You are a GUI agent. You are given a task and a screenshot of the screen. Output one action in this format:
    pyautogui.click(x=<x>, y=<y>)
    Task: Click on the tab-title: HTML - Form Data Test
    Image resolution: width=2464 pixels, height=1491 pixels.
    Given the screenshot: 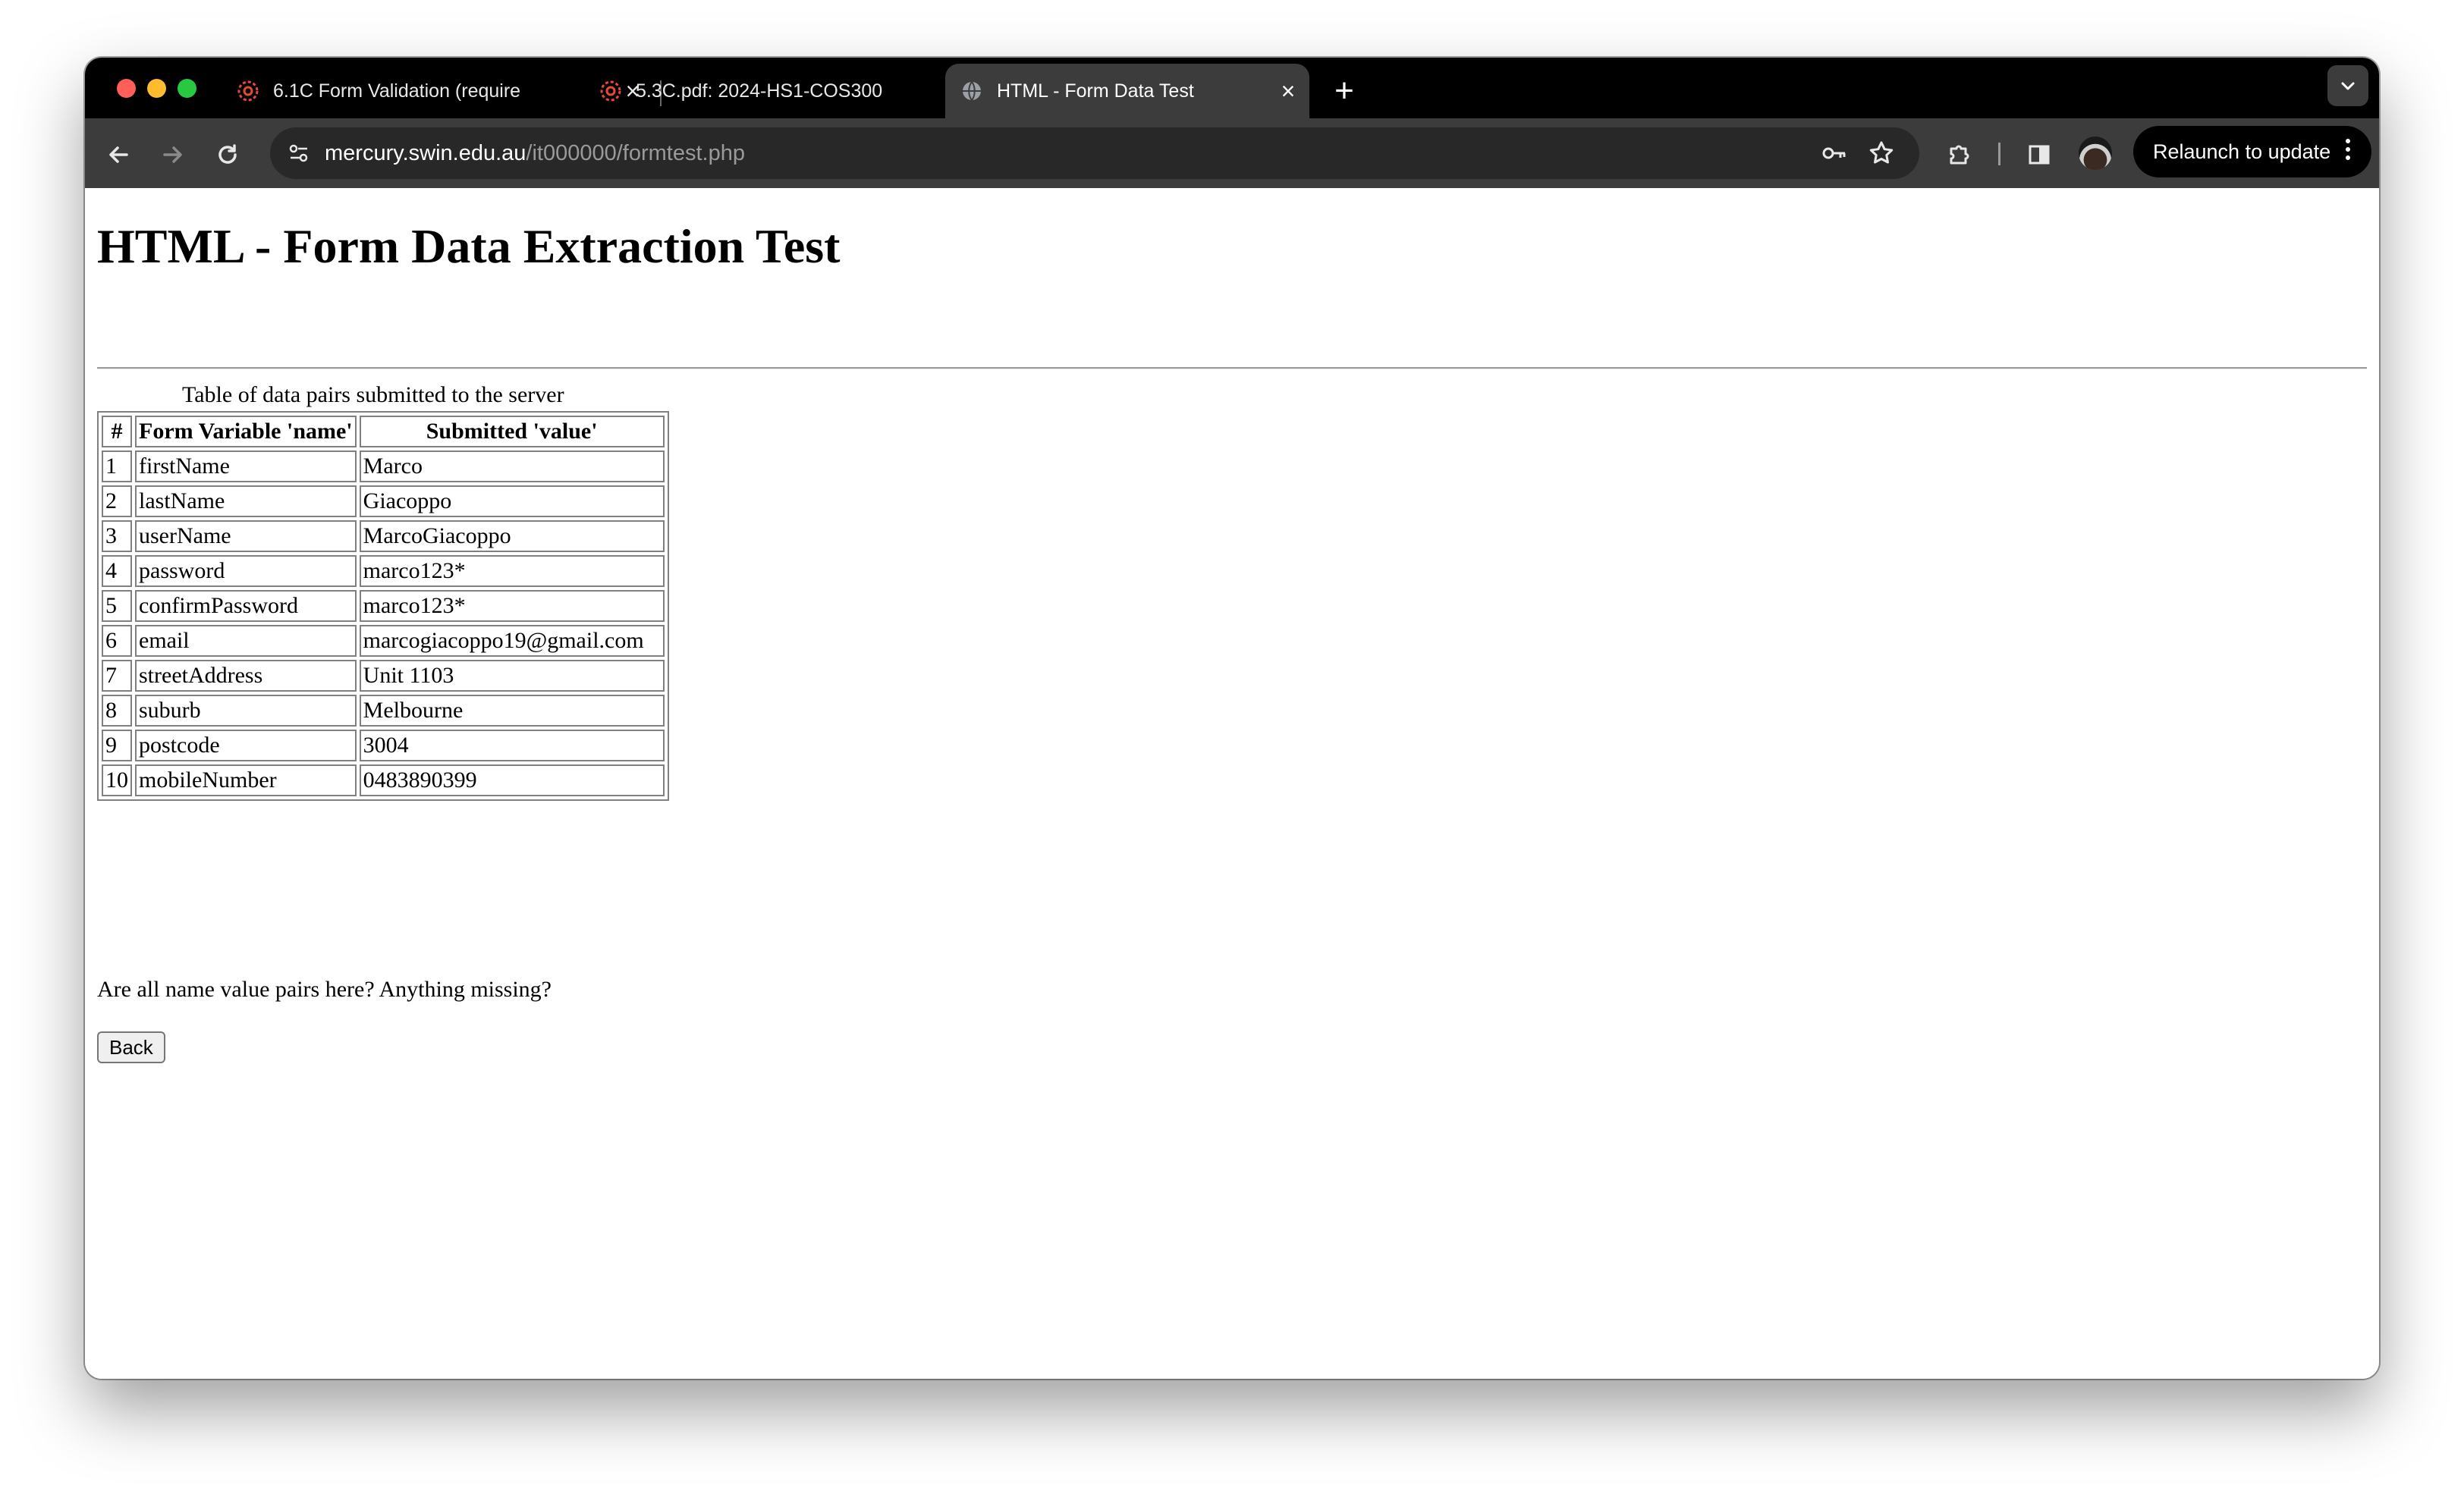 What is the action you would take?
    pyautogui.click(x=1095, y=91)
    